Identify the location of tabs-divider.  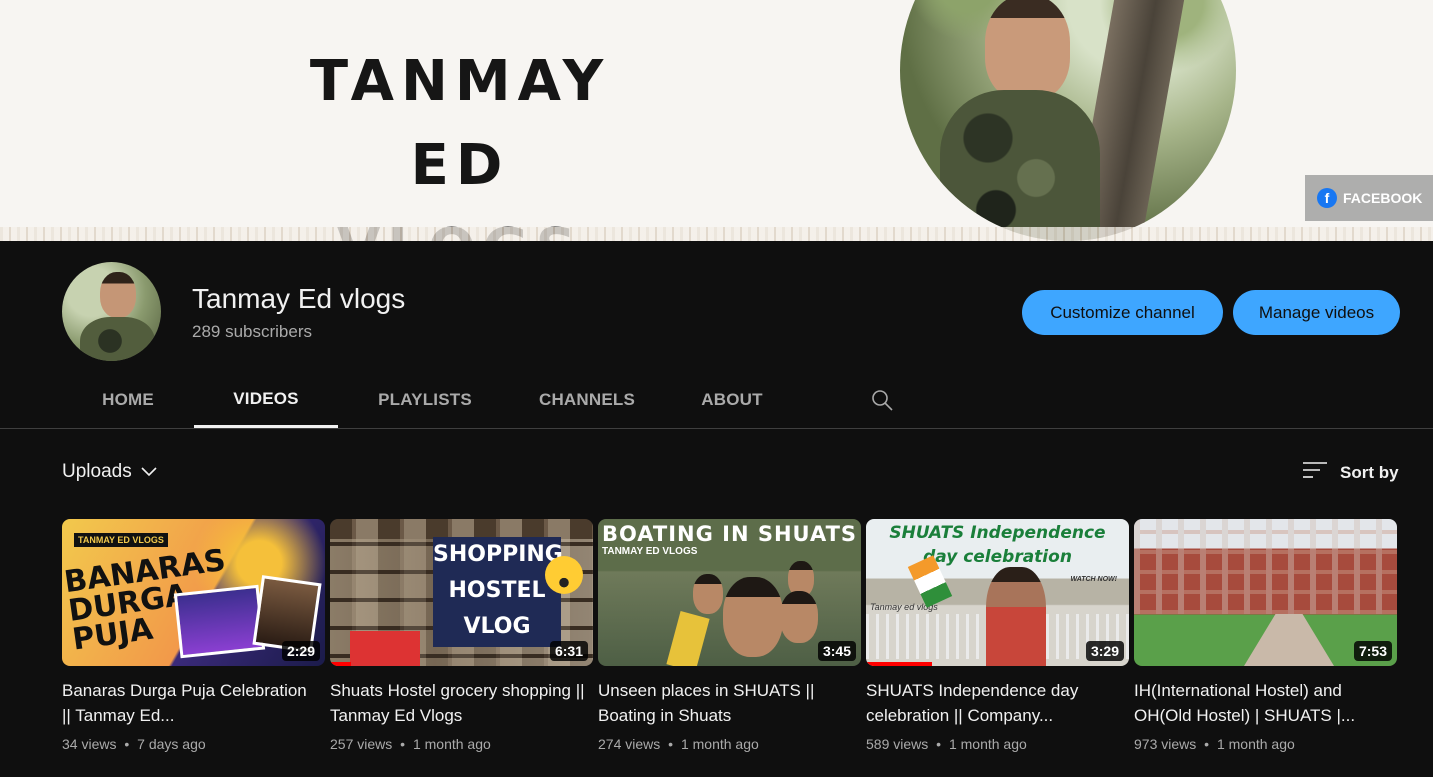
(716, 428).